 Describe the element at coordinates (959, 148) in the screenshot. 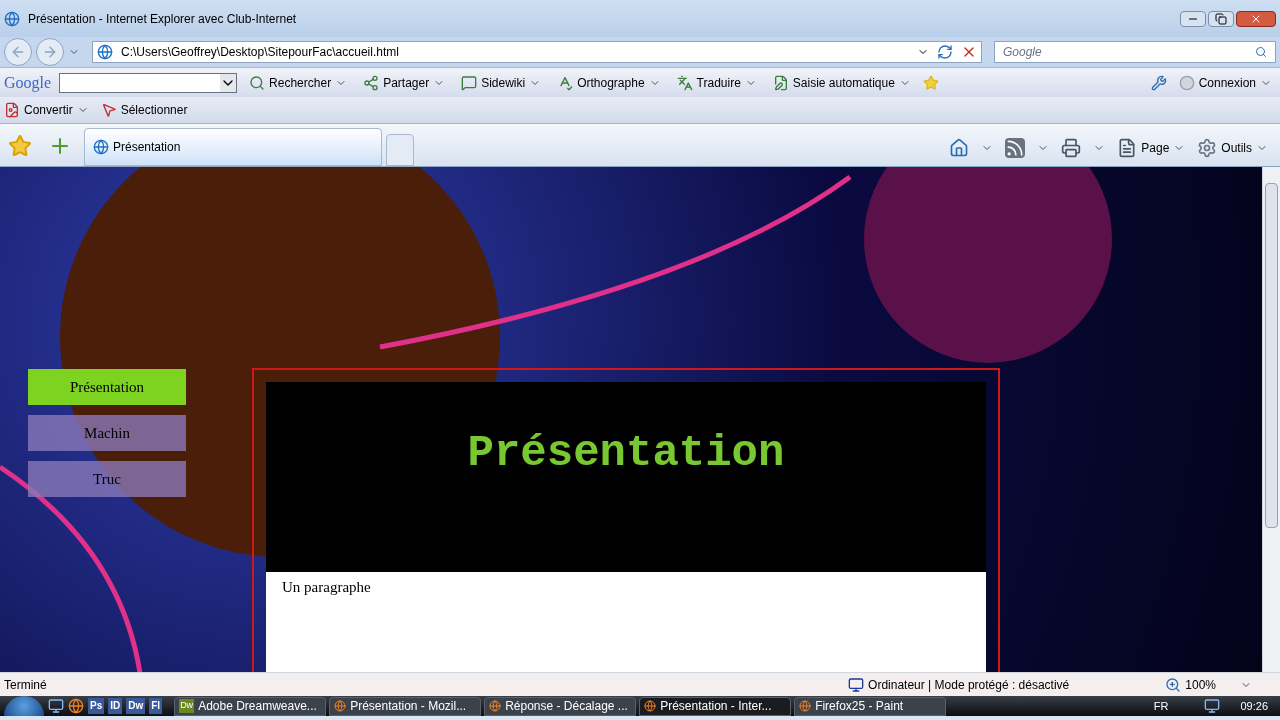

I see `home-icon` at that location.